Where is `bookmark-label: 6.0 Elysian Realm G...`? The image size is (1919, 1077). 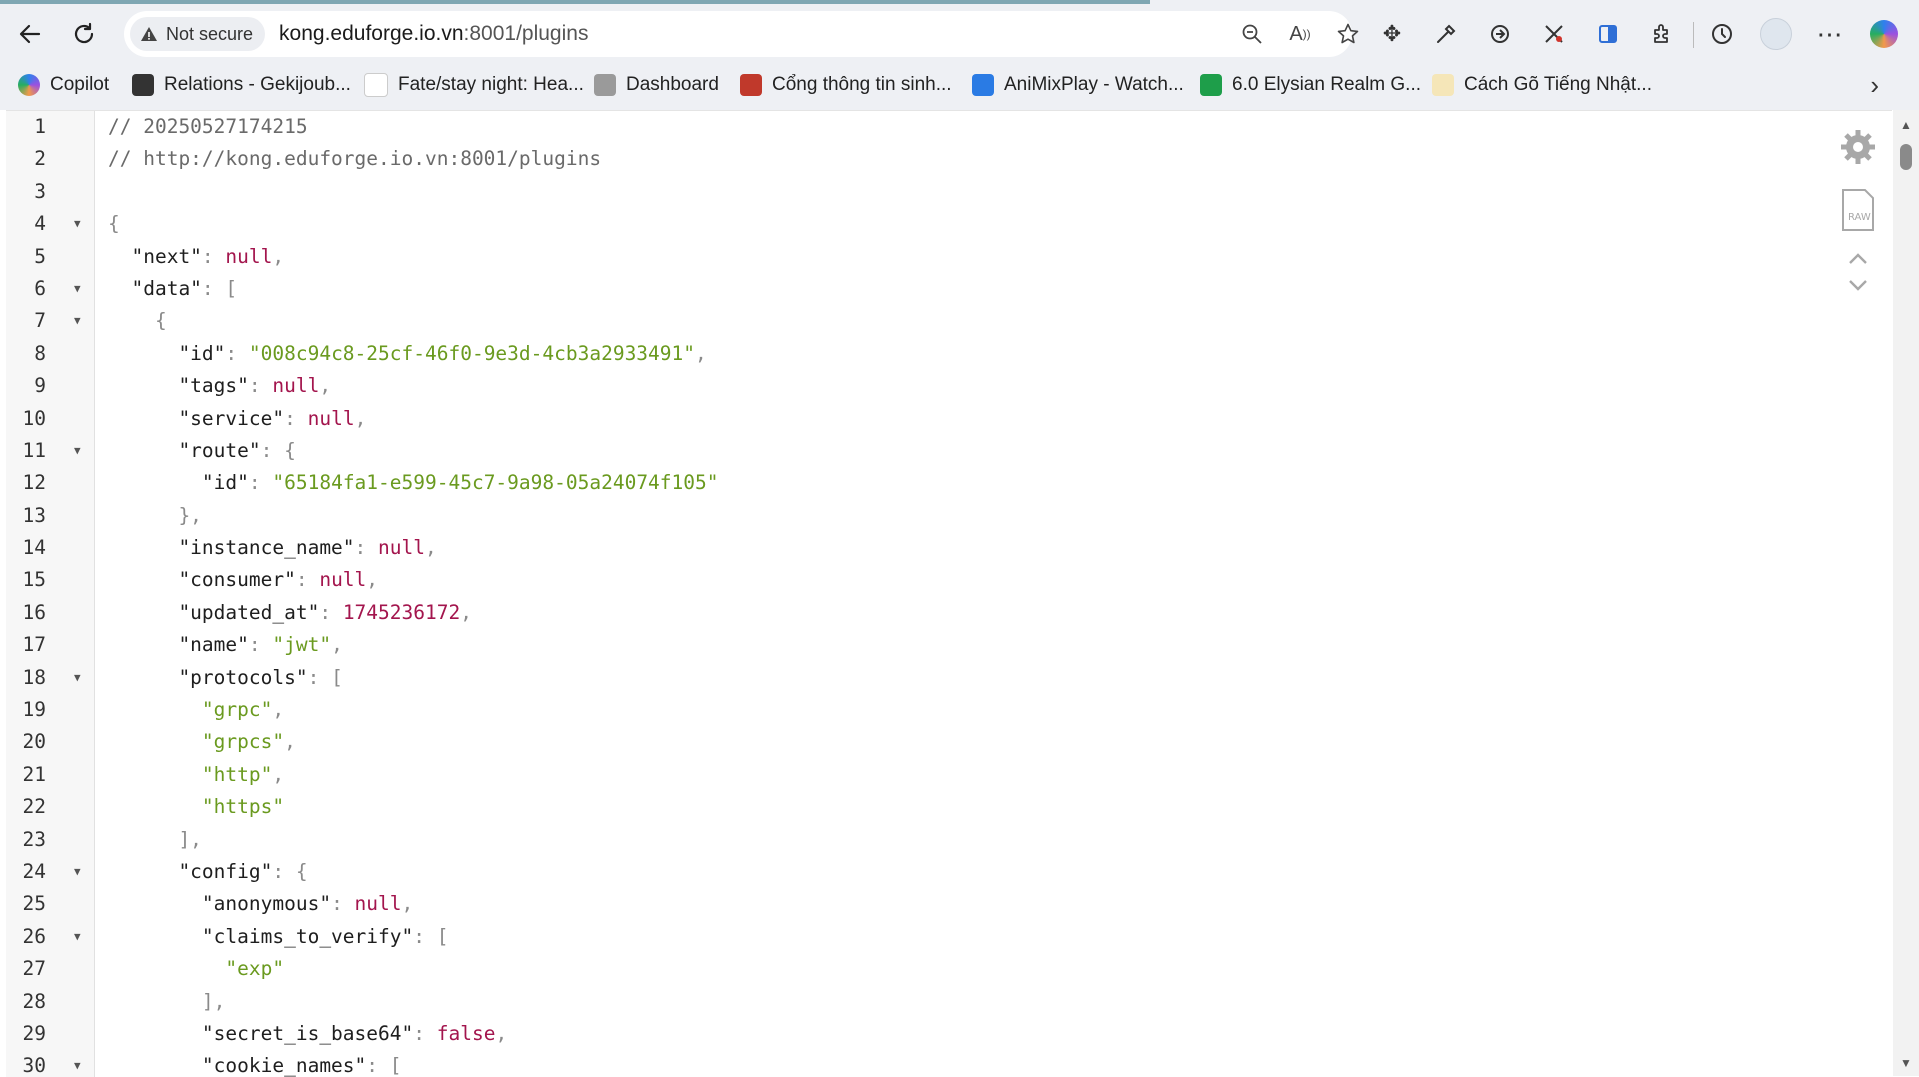
bookmark-label: 6.0 Elysian Realm G... is located at coordinates (1327, 84).